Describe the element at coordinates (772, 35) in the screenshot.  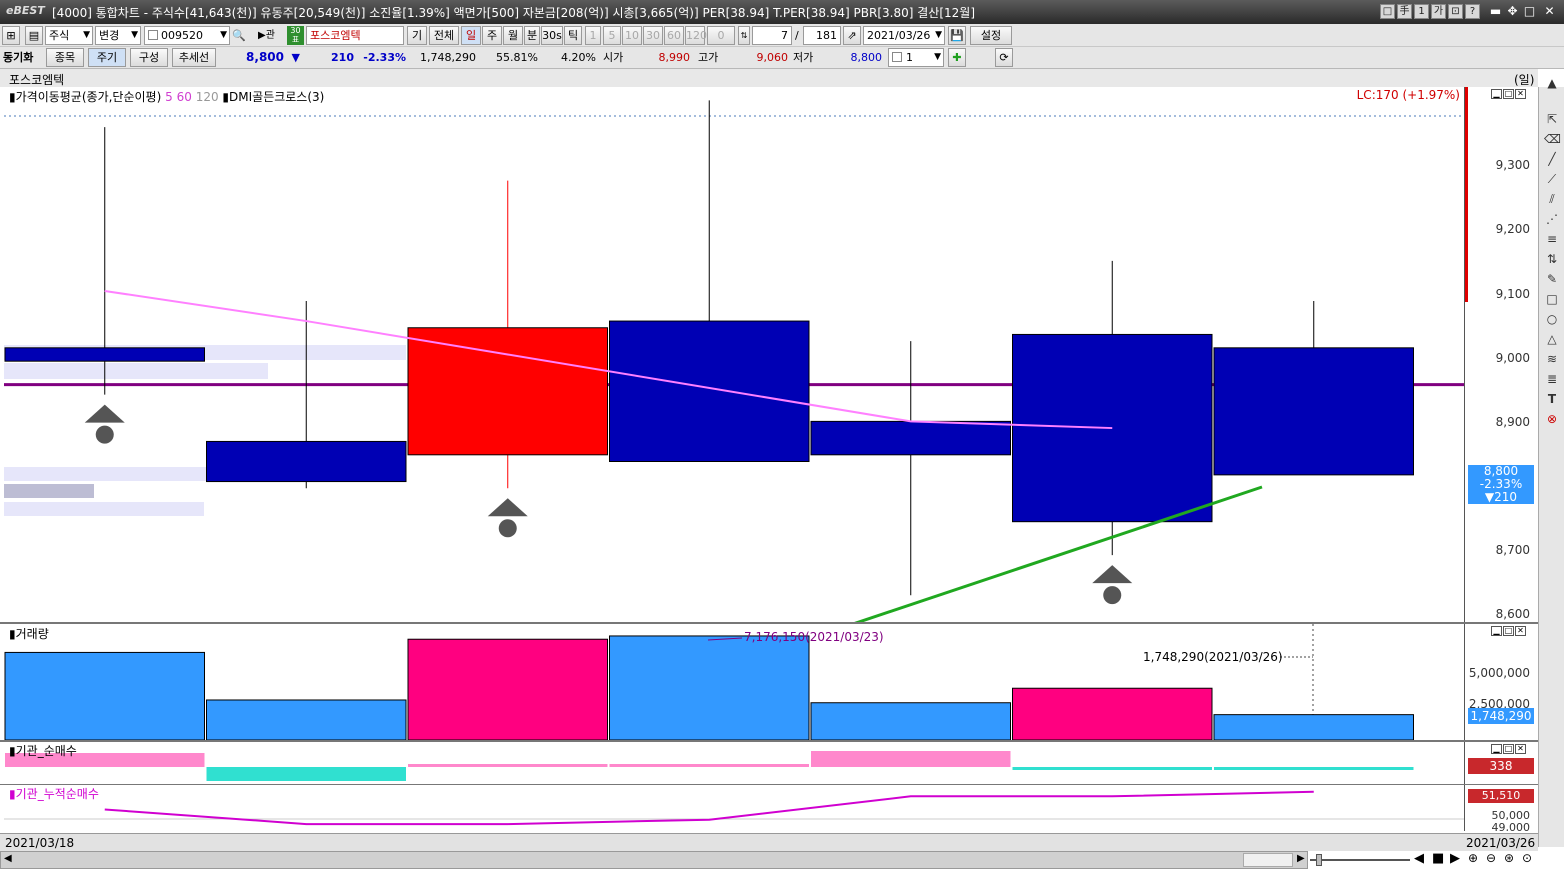
I see `count-input: 7` at that location.